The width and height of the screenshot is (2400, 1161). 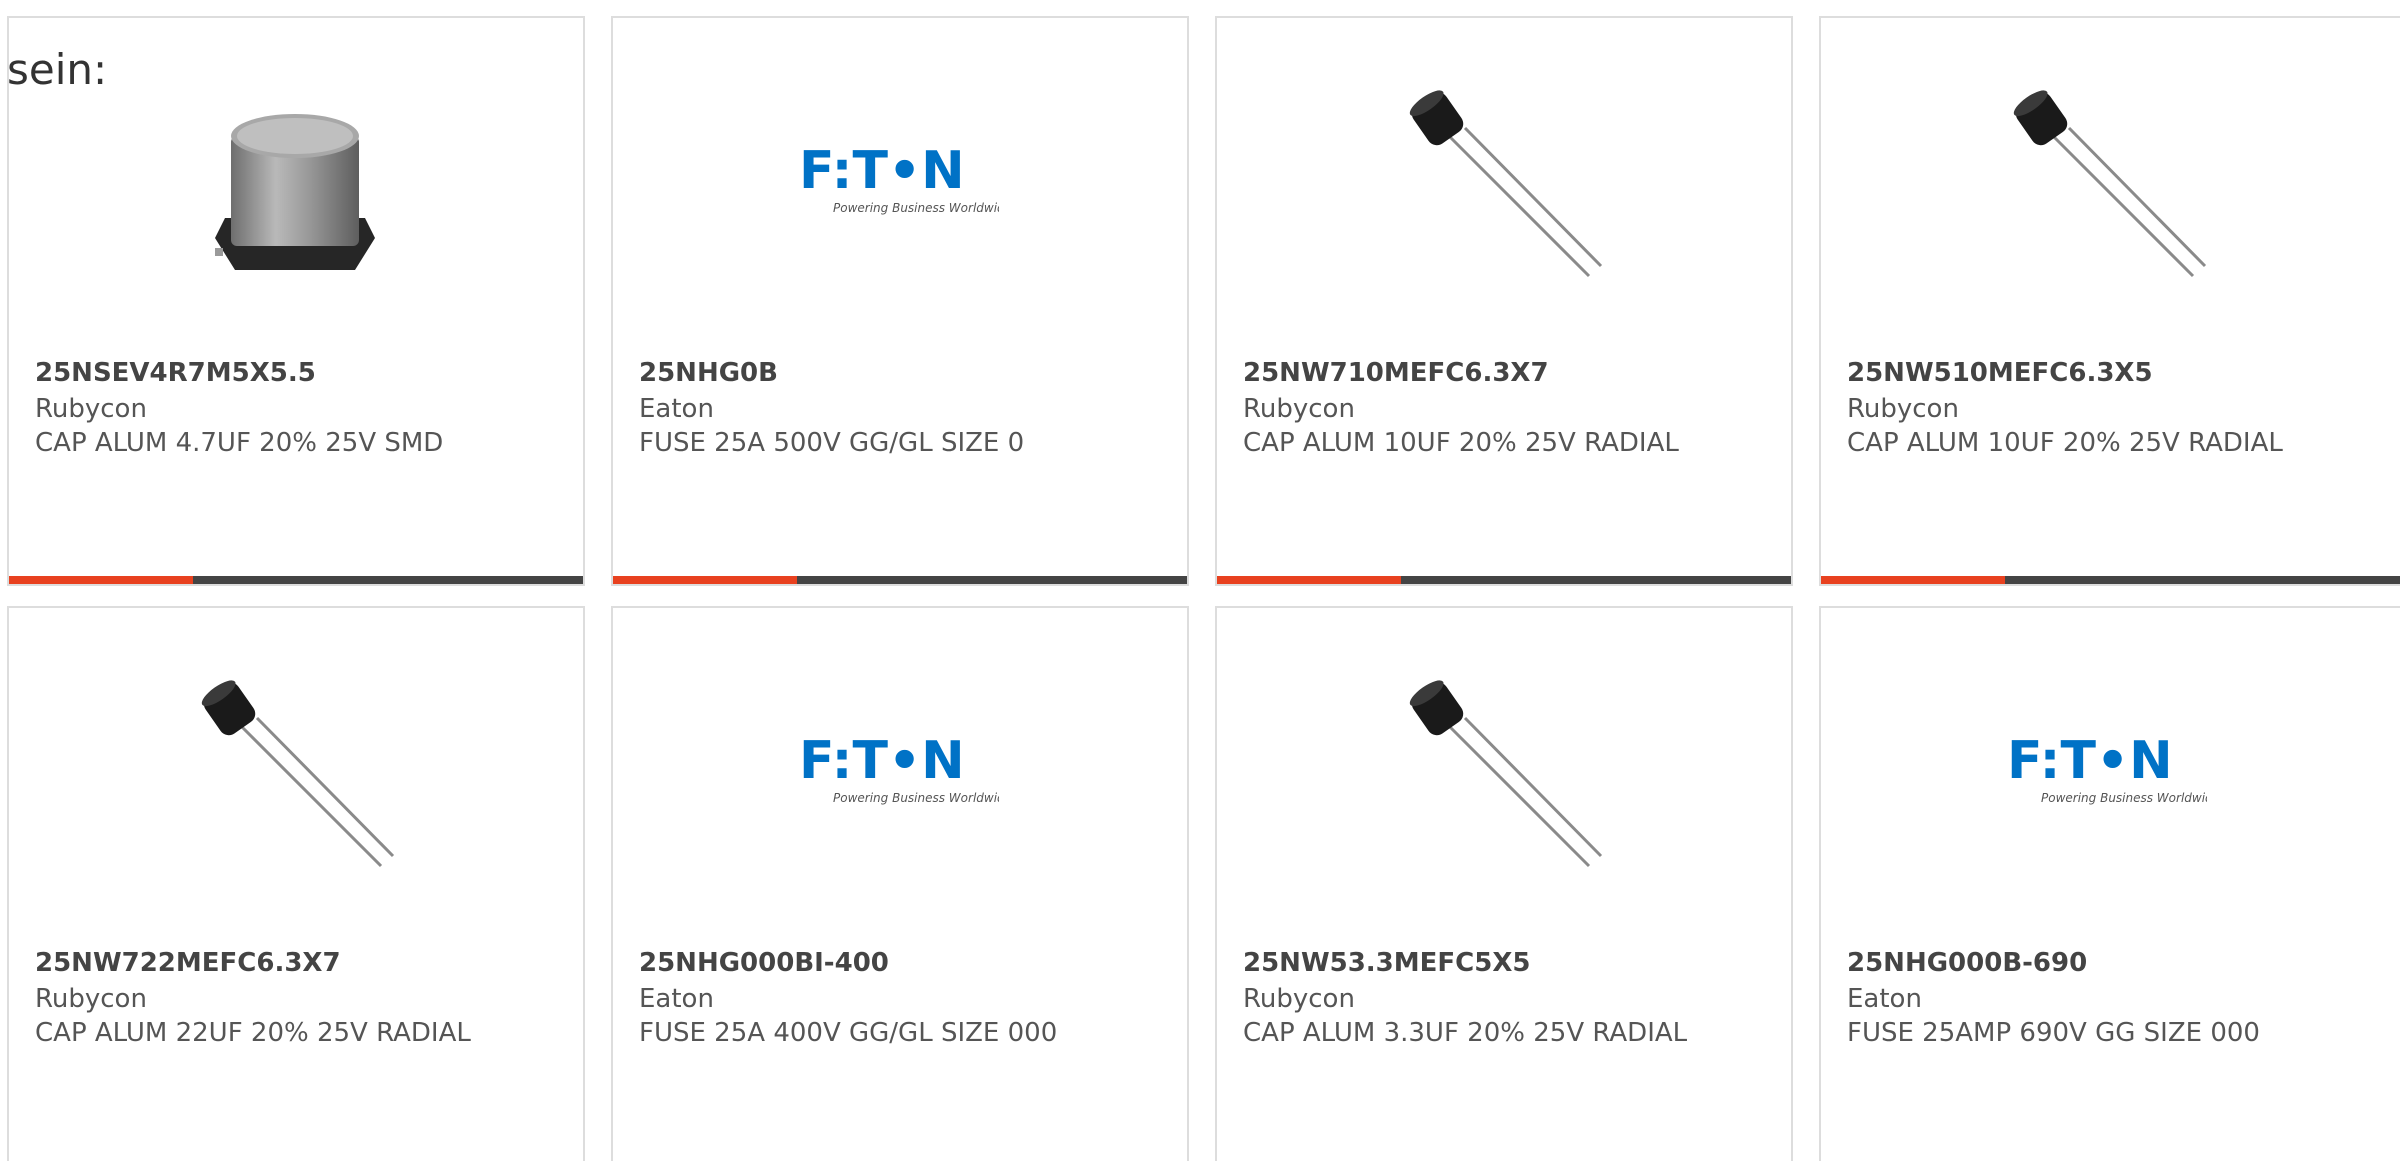 What do you see at coordinates (1465, 1033) in the screenshot?
I see `description-text: CAP ALUM 3.3UF 20% 25V RADIAL` at bounding box center [1465, 1033].